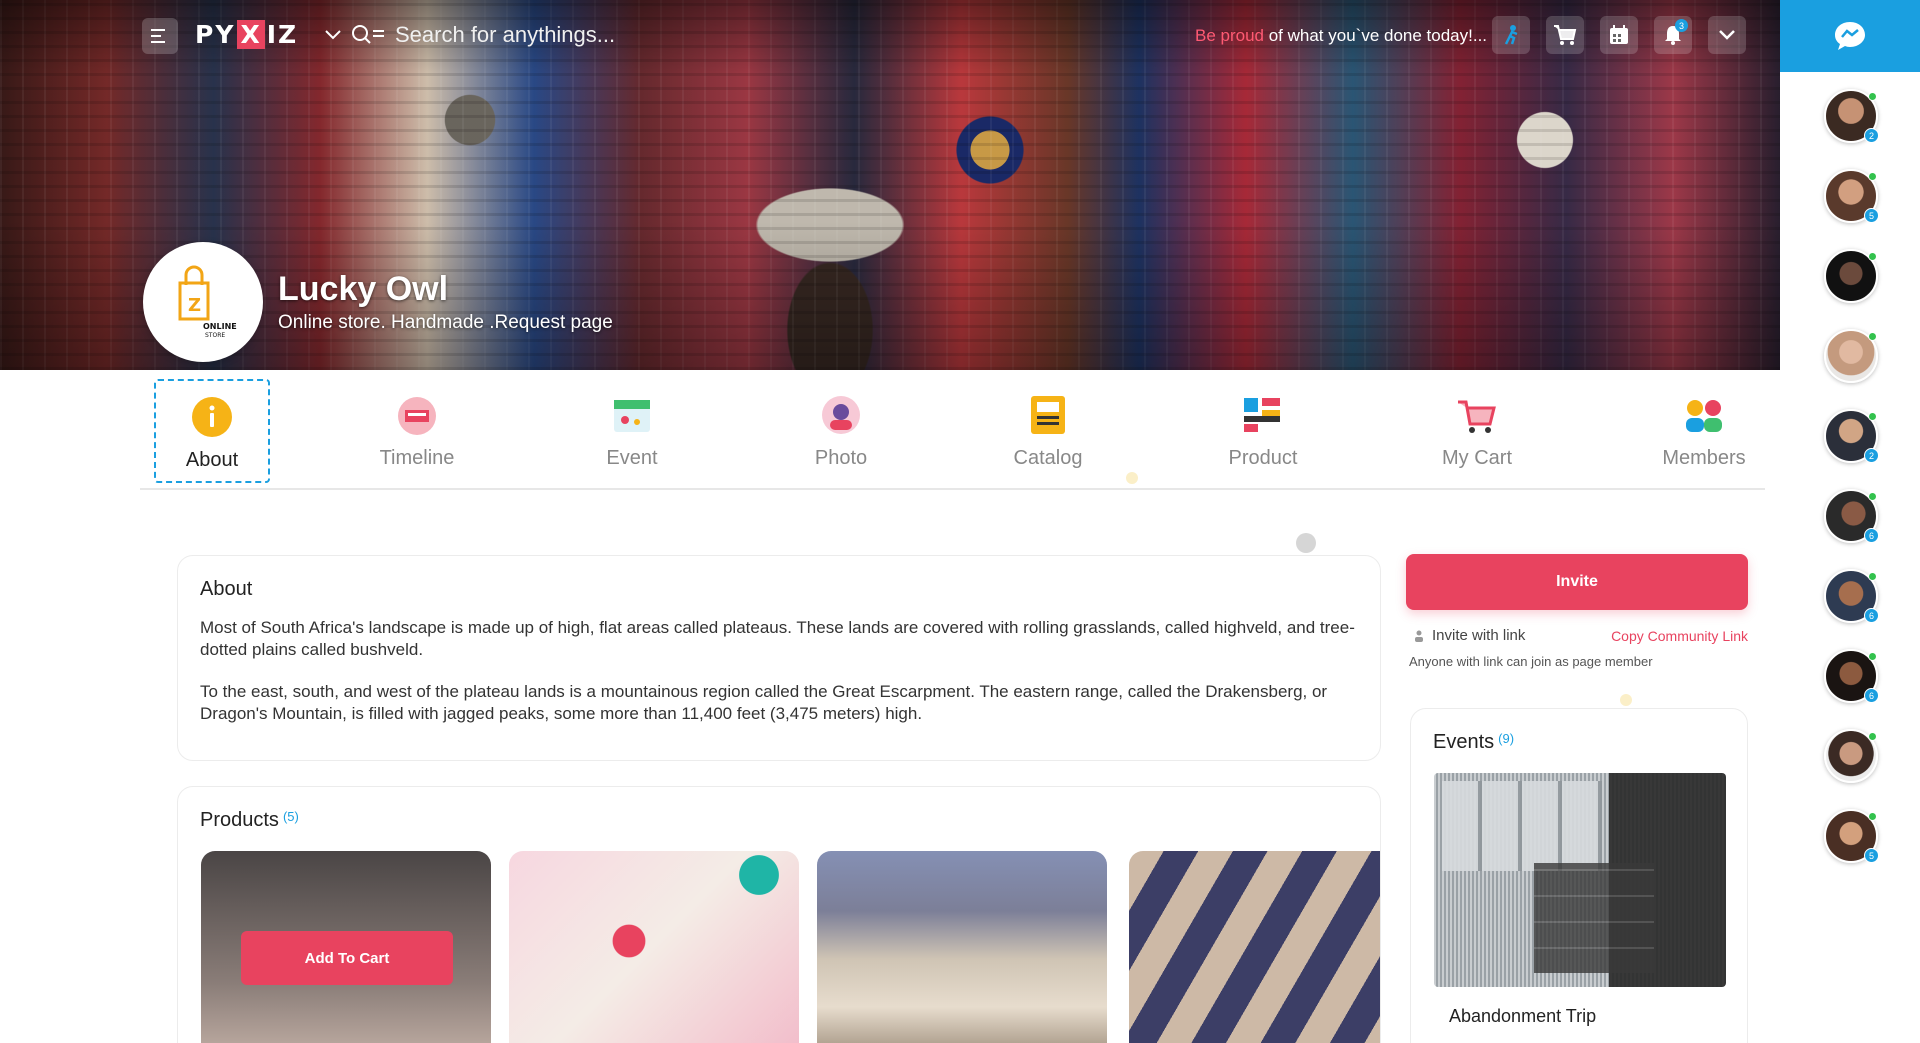  I want to click on cart-button, so click(1565, 35).